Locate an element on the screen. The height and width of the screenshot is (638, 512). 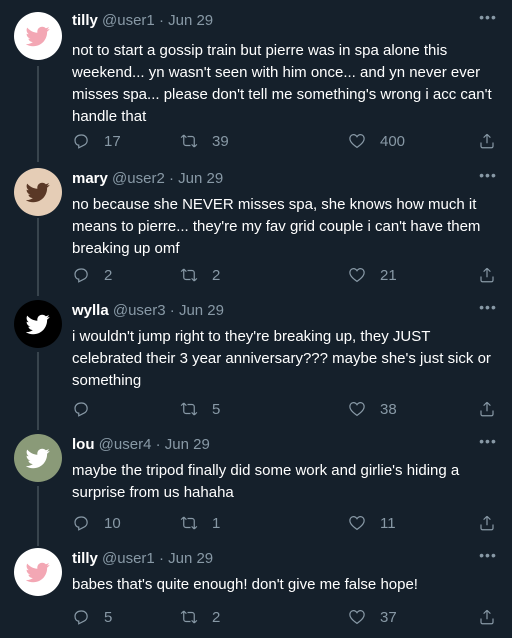
reply-count: 2 is located at coordinates (108, 275).